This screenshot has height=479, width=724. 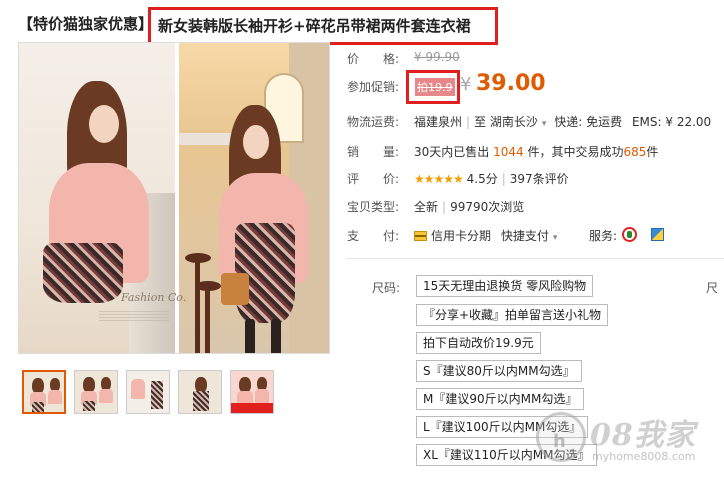 What do you see at coordinates (499, 371) in the screenshot?
I see `size-option-s: S『建议80斤以内MM勾选』` at bounding box center [499, 371].